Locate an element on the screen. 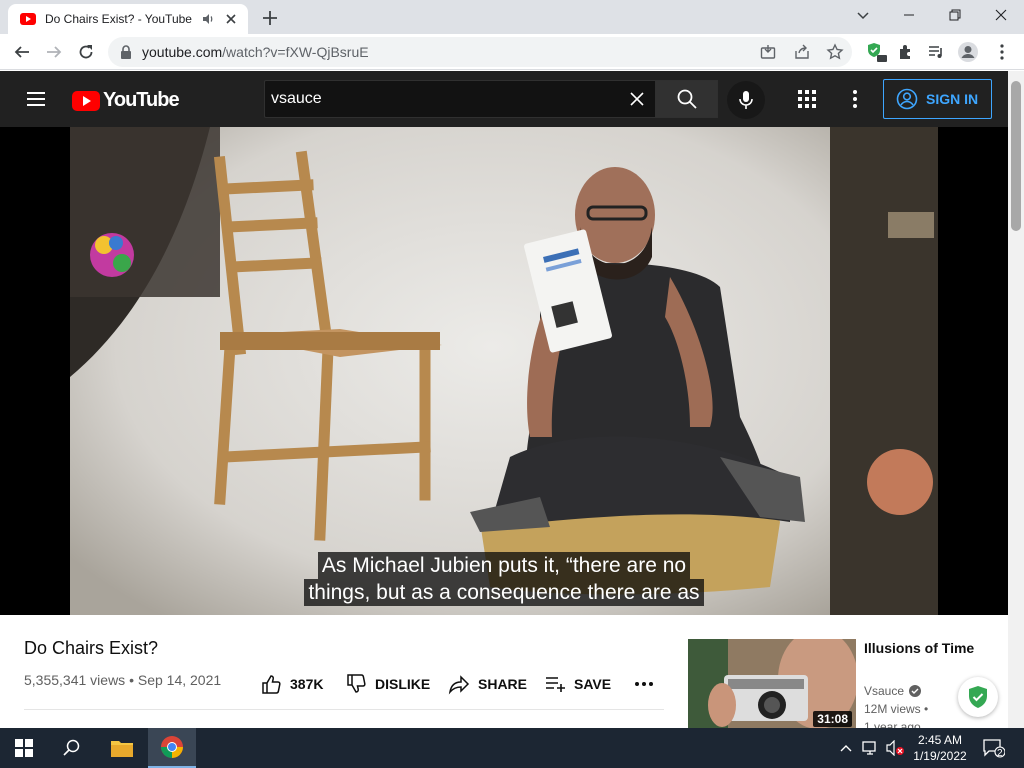 This screenshot has width=1024, height=768. shield-check-icon is located at coordinates (978, 697).